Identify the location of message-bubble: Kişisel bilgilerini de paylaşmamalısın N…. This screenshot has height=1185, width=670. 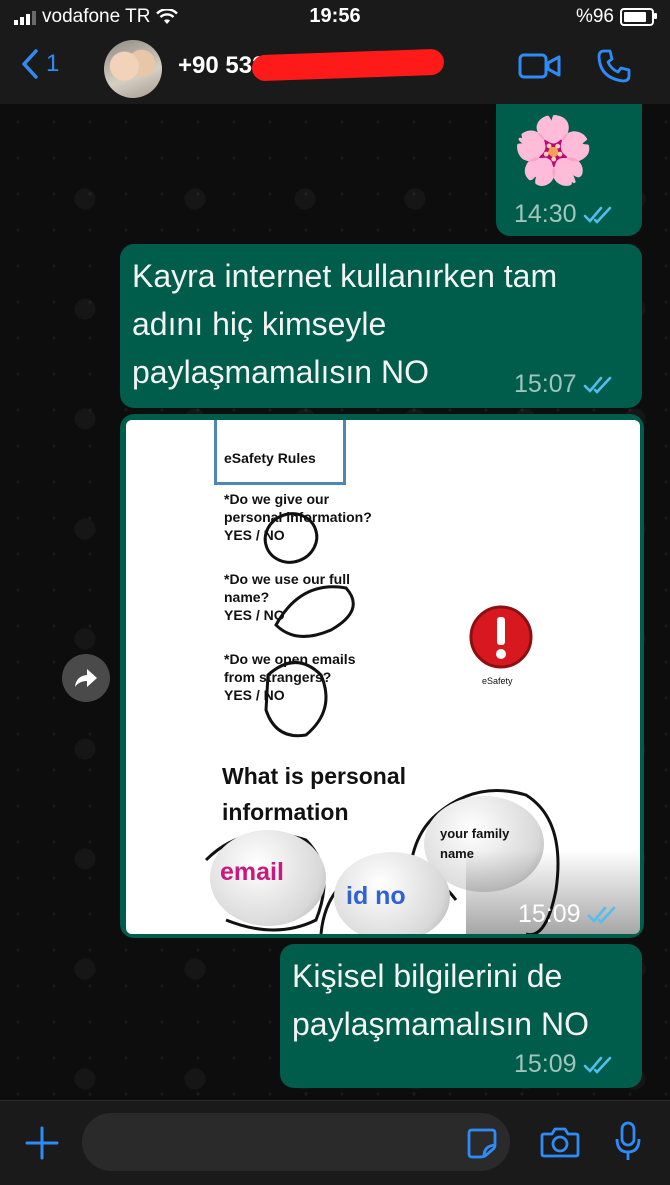
(461, 1016).